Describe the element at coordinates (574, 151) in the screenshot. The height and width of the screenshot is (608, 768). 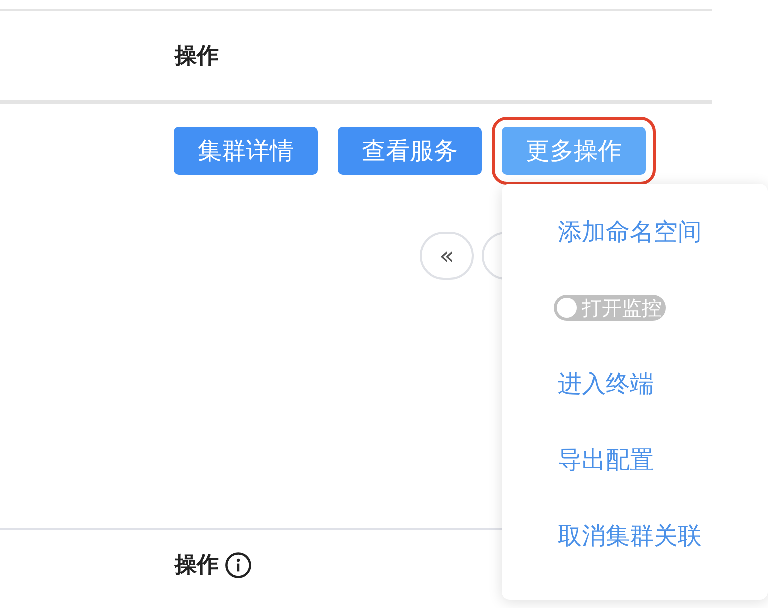
I see `action-button: 更多操作` at that location.